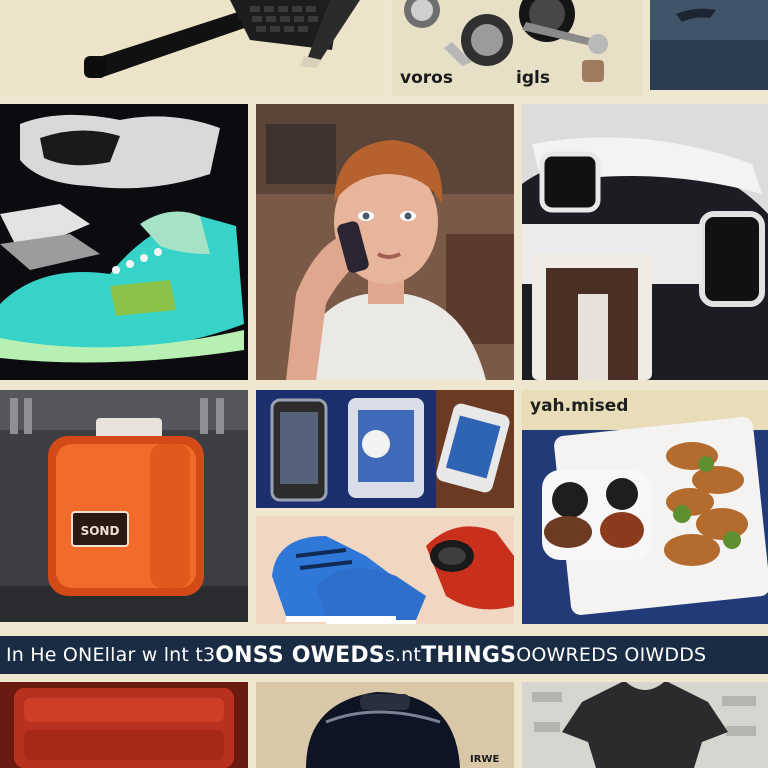 The height and width of the screenshot is (768, 768). I want to click on sneaker-tile, so click(124, 242).